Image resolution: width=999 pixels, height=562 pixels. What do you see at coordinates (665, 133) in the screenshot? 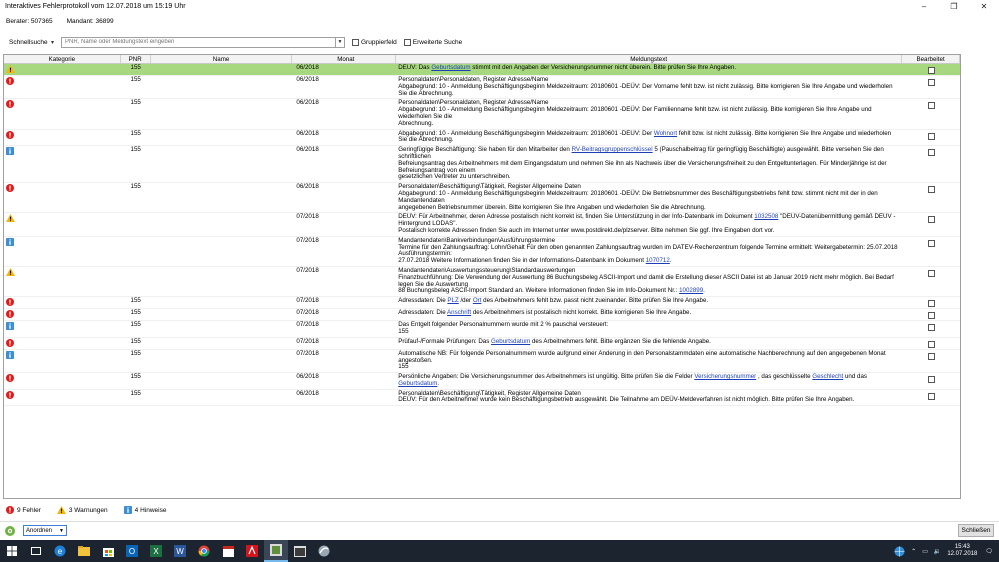
I see `message-link: Wohnort` at bounding box center [665, 133].